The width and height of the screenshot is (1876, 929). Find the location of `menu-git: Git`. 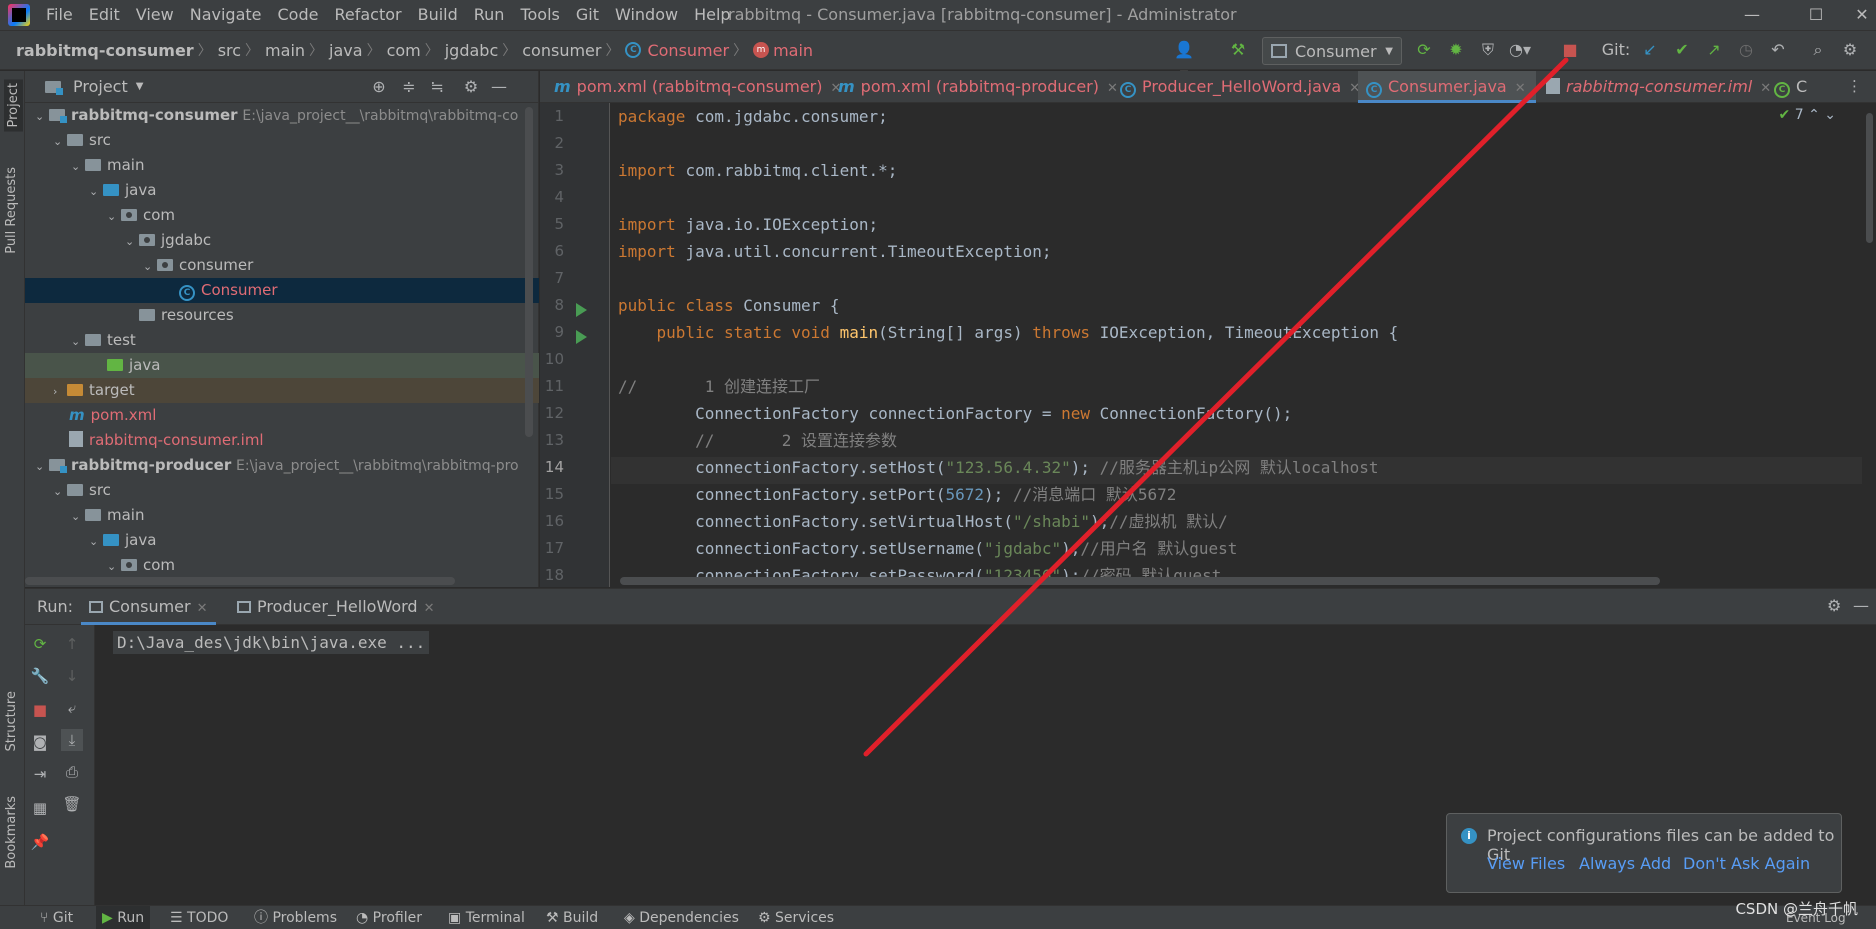

menu-git: Git is located at coordinates (587, 15).